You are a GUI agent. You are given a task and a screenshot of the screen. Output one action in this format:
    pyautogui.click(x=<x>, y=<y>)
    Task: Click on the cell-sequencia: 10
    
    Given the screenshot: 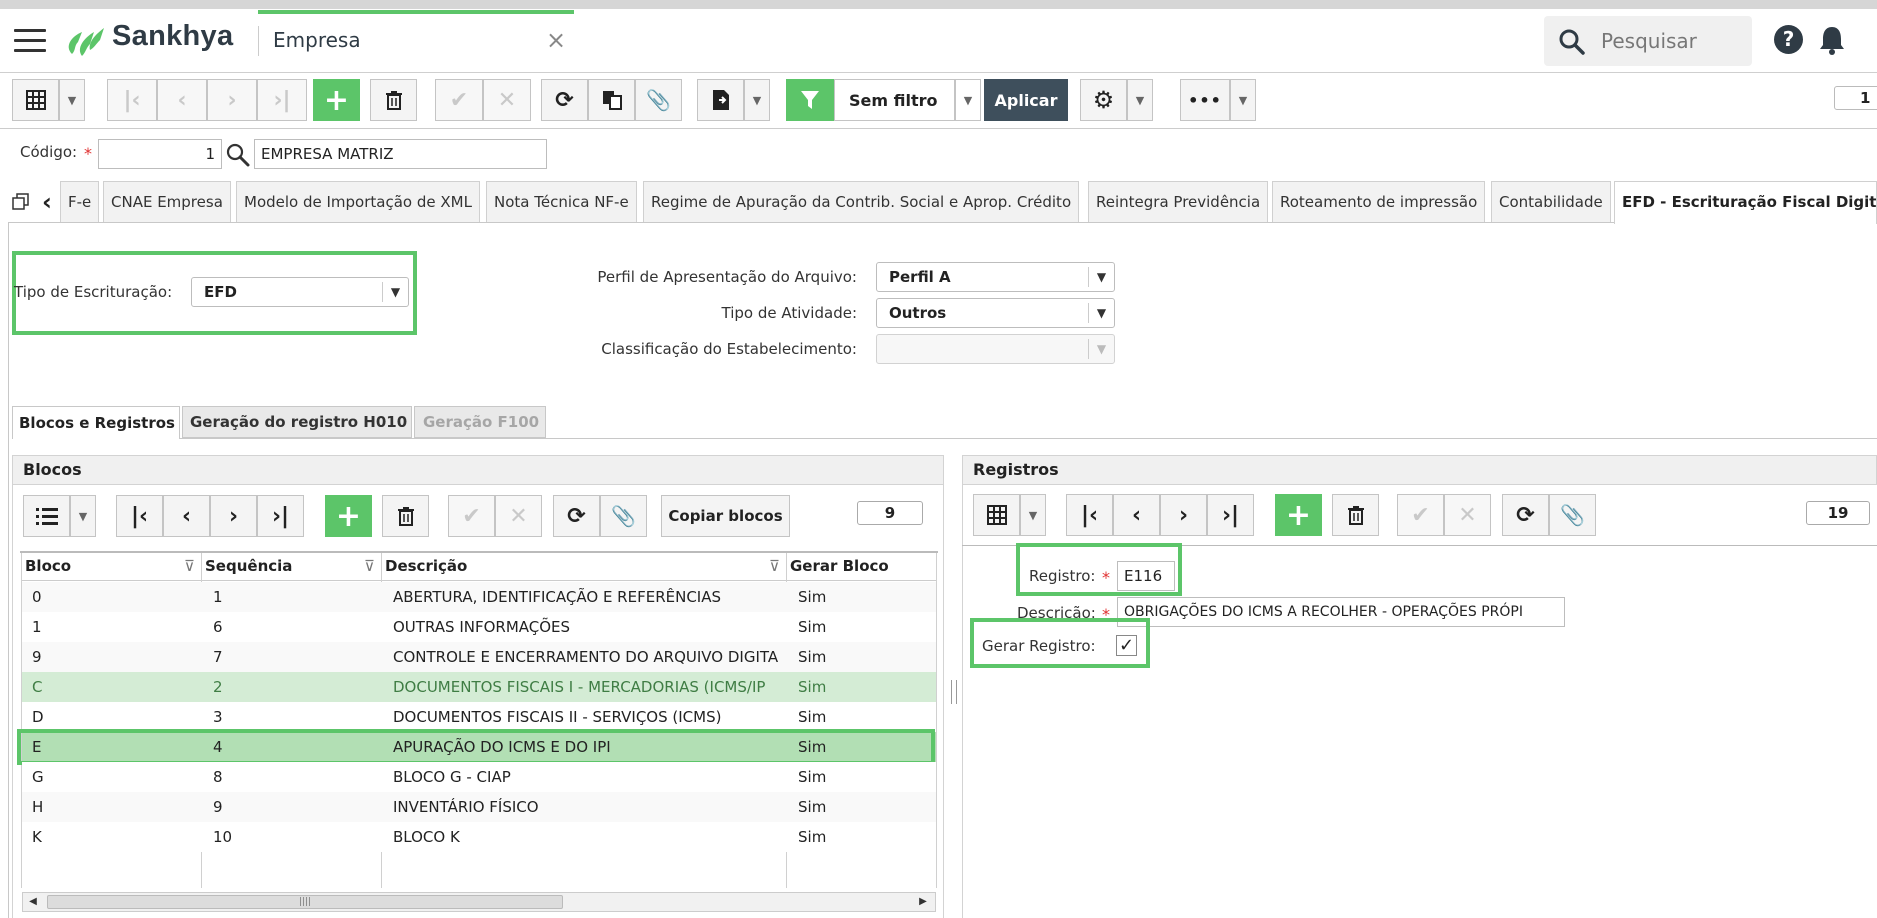 What is the action you would take?
    pyautogui.click(x=223, y=837)
    